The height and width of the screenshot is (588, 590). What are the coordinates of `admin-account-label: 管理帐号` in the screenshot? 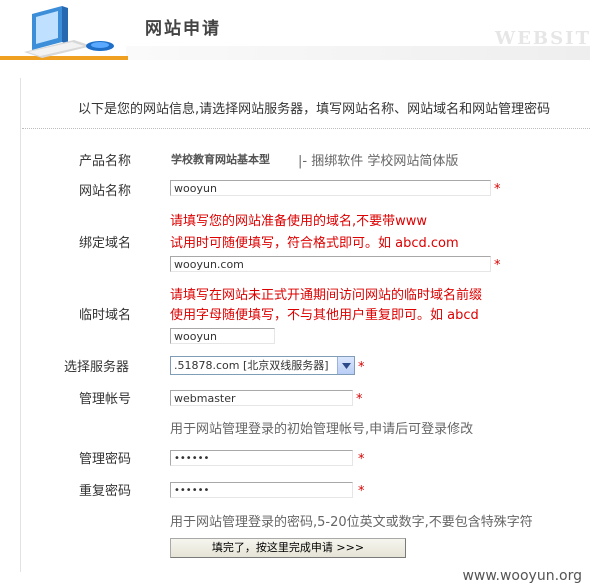 It's located at (105, 399).